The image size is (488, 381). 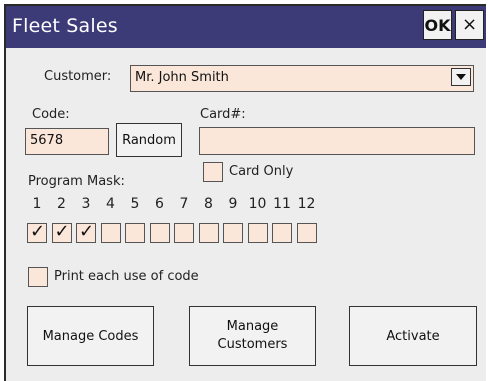 What do you see at coordinates (126, 276) in the screenshot?
I see `print-each-use-label: Print each use of code` at bounding box center [126, 276].